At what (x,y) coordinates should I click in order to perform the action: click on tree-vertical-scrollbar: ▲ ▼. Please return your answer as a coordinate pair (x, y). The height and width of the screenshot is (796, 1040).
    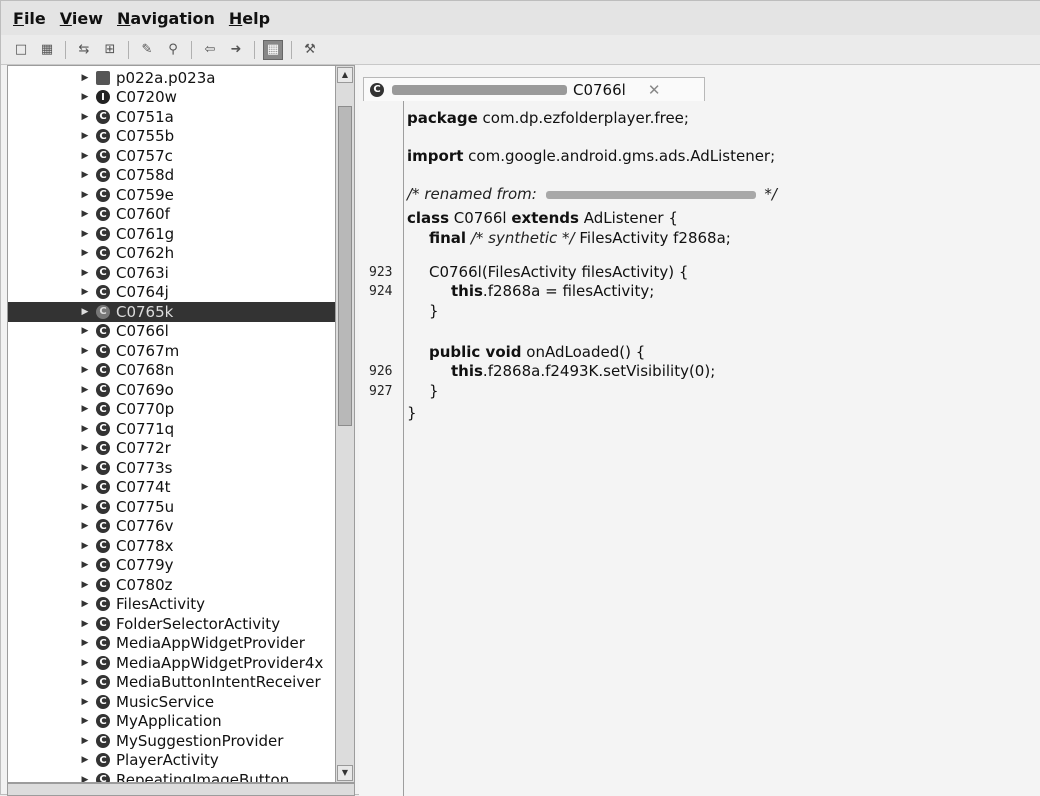
    Looking at the image, I should click on (345, 424).